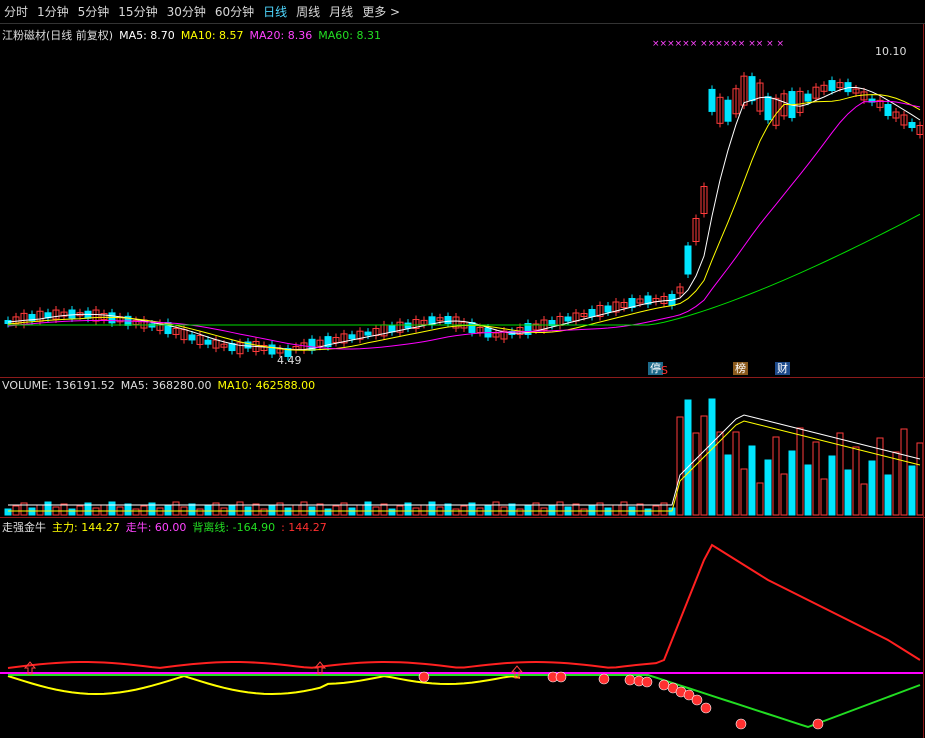  Describe the element at coordinates (462, 517) in the screenshot. I see `panel-divider` at that location.